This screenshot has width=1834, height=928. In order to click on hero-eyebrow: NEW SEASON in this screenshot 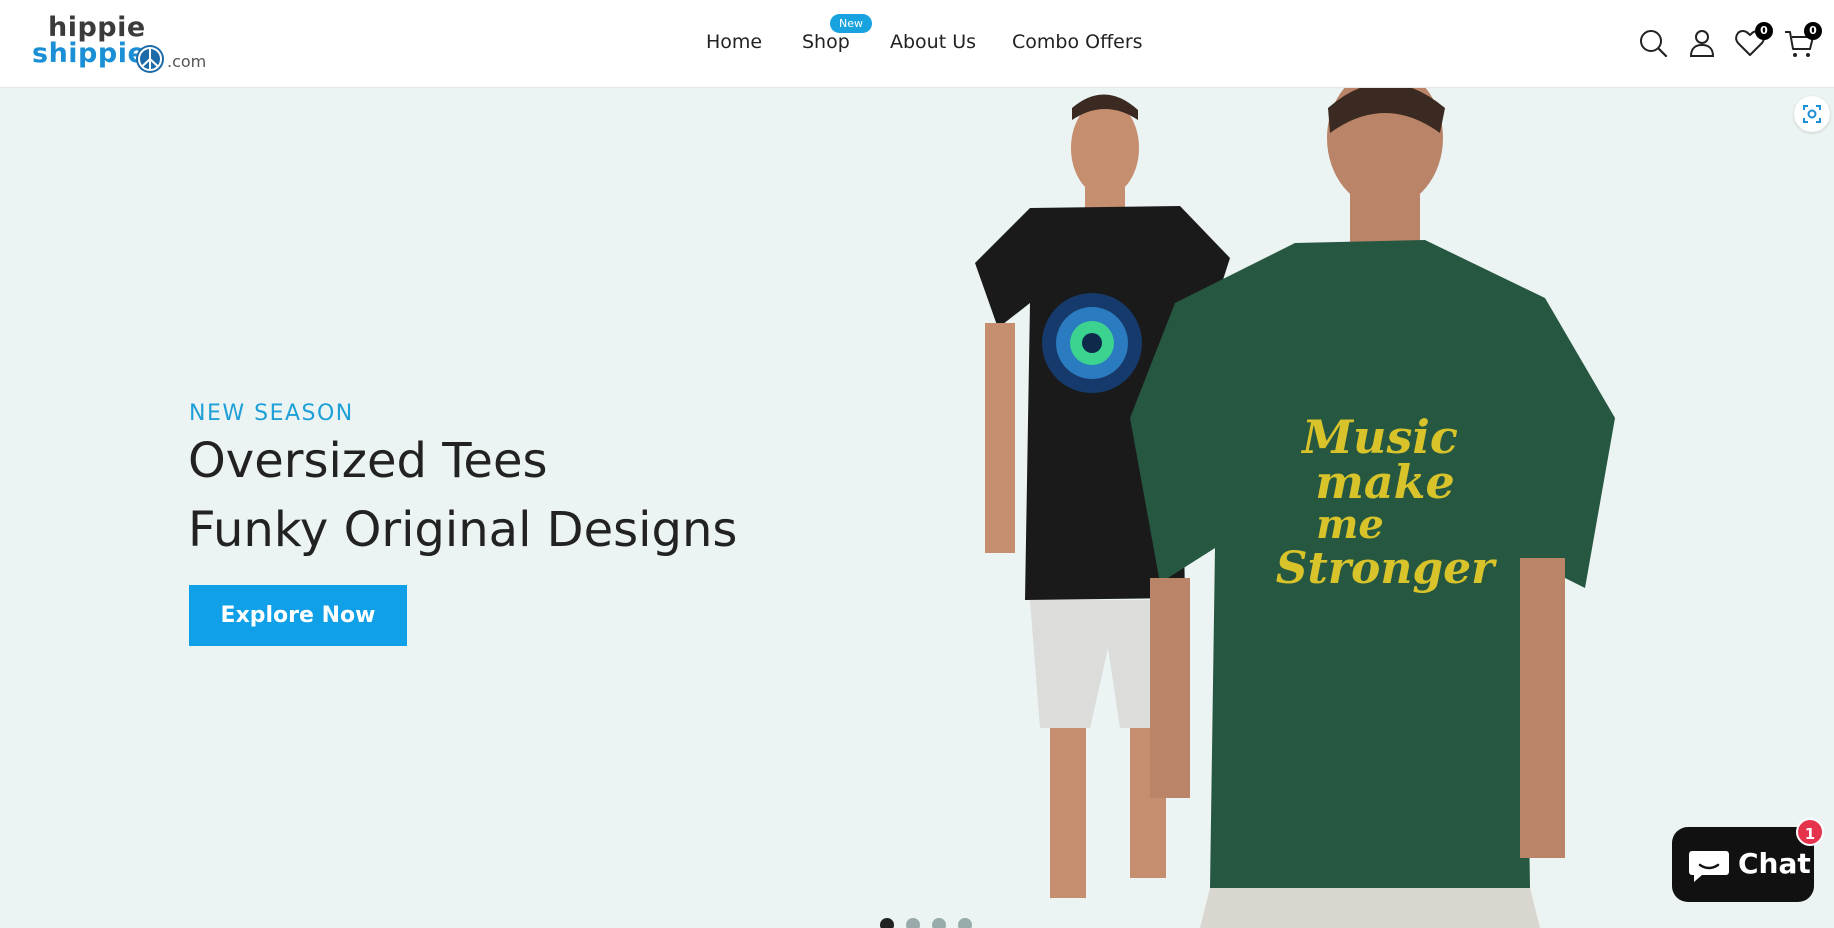, I will do `click(271, 413)`.